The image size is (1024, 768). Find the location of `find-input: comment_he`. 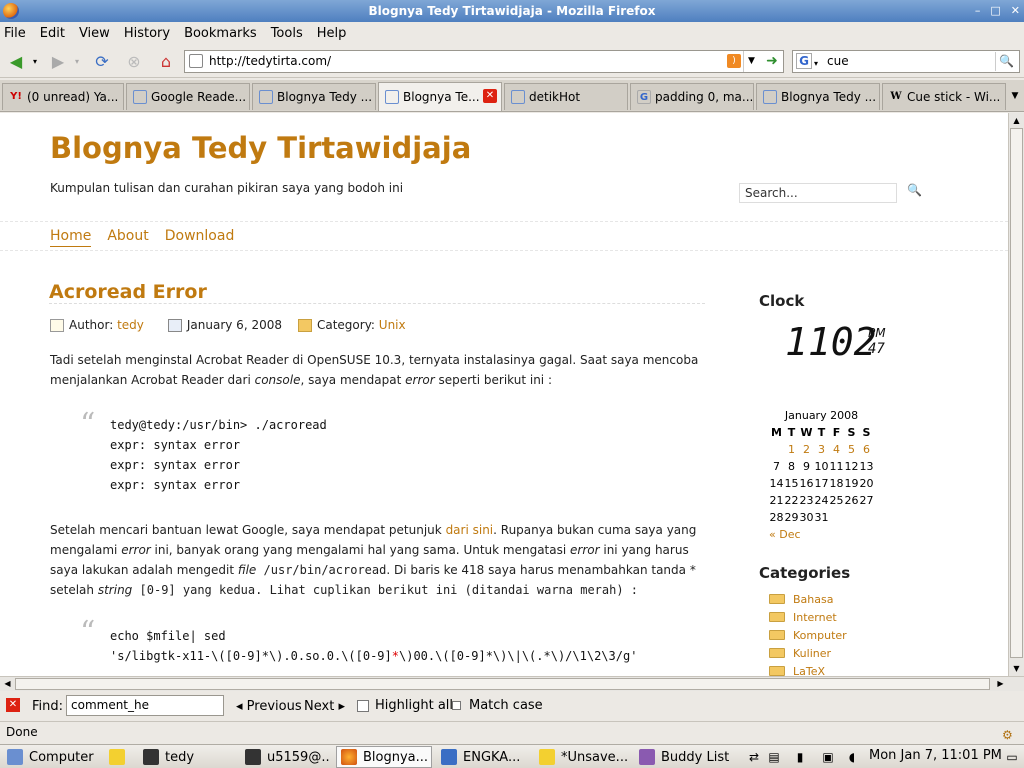

find-input: comment_he is located at coordinates (145, 705).